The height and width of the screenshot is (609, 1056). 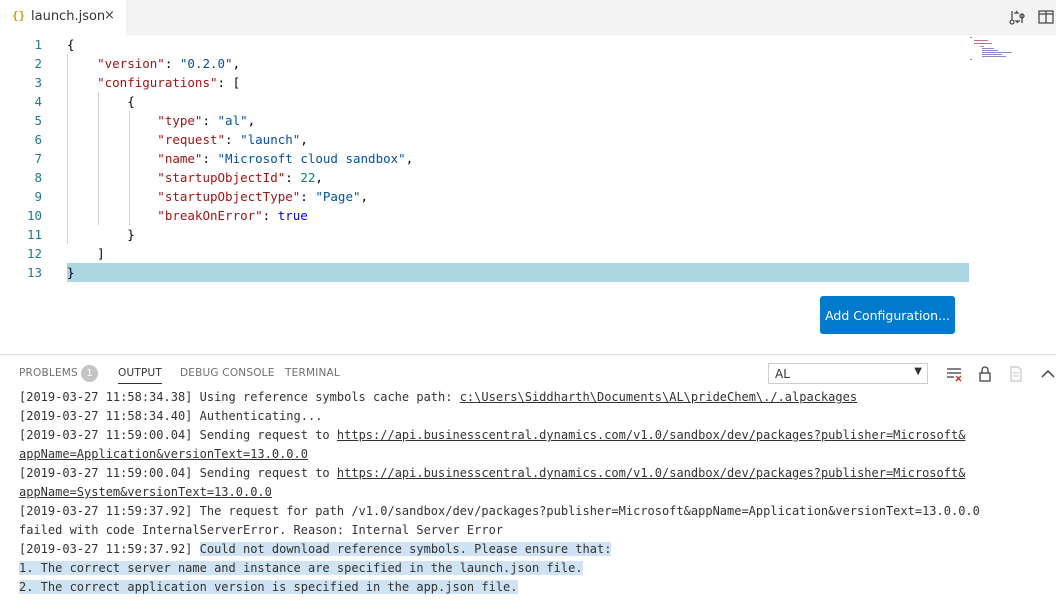 What do you see at coordinates (1016, 374) in the screenshot?
I see `open-log-icon` at bounding box center [1016, 374].